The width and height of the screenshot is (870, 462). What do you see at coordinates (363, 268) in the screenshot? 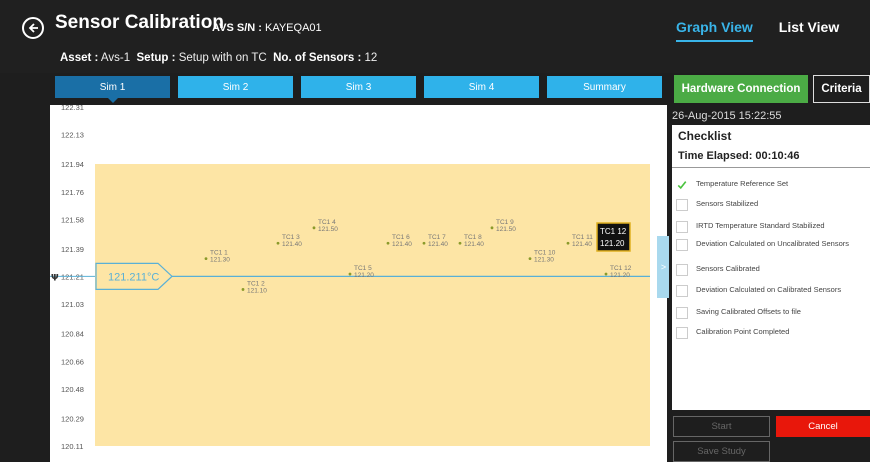
I see `point-name-label: TC1 5` at bounding box center [363, 268].